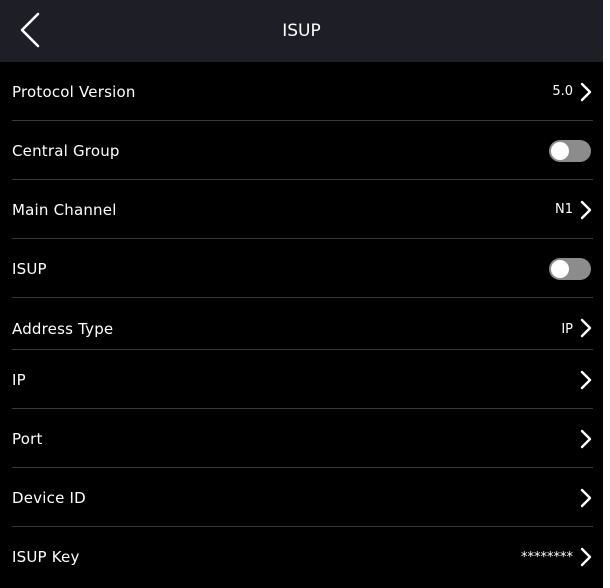  I want to click on row-label: Address Type, so click(63, 329).